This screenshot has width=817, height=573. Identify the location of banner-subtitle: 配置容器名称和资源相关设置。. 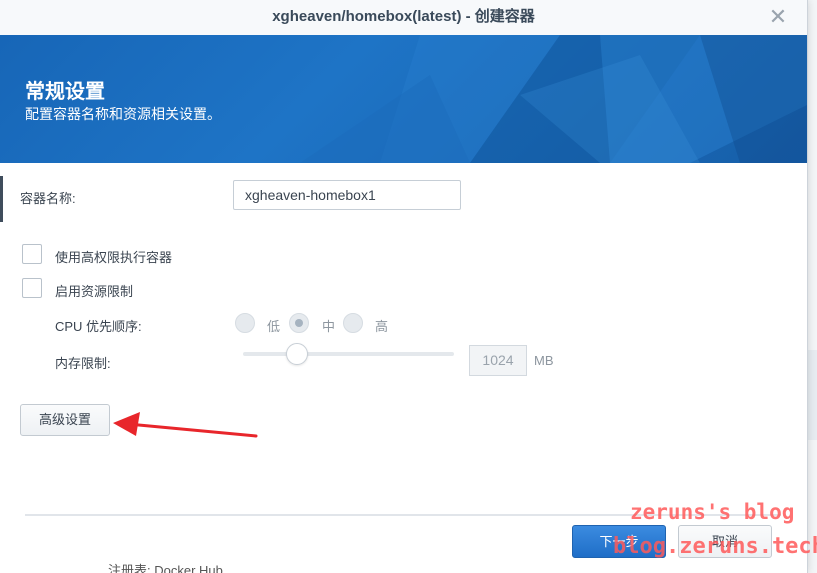
(123, 114).